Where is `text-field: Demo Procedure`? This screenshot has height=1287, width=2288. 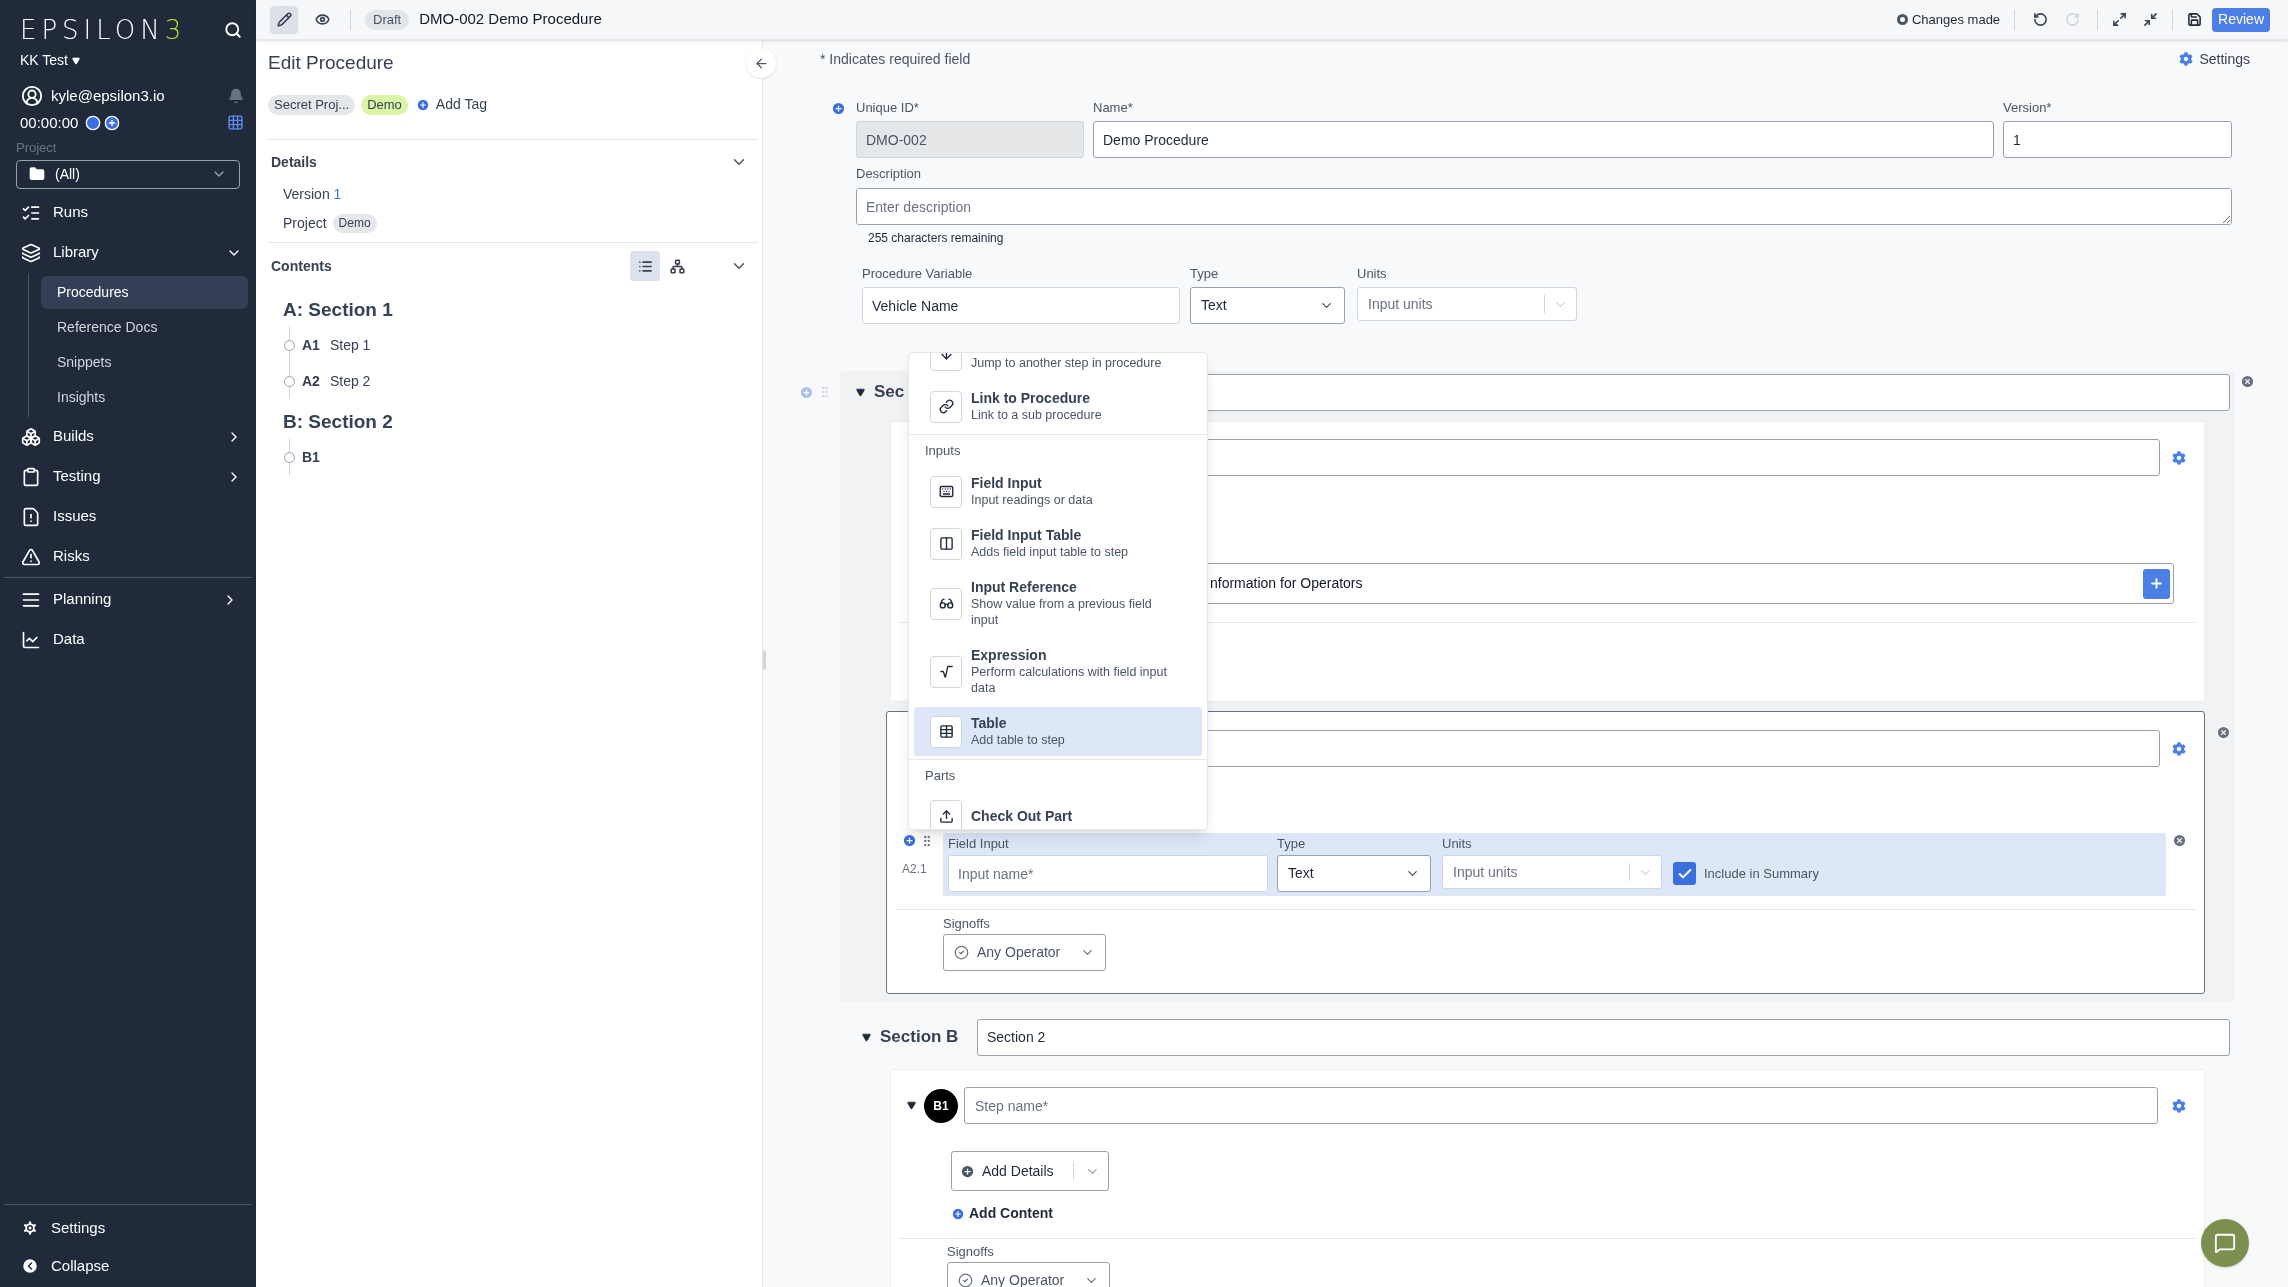 text-field: Demo Procedure is located at coordinates (1543, 139).